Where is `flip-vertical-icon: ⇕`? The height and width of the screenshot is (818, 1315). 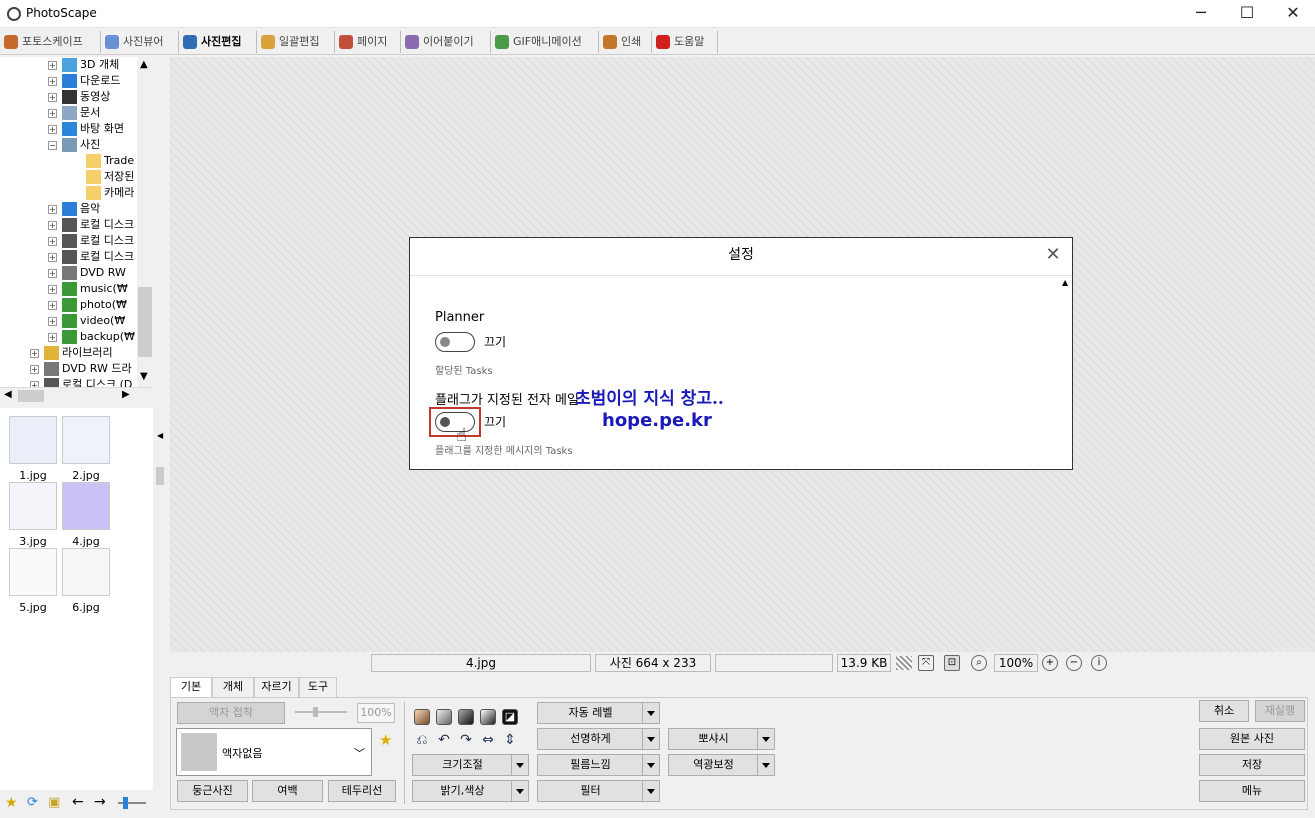
flip-vertical-icon: ⇕ is located at coordinates (510, 740).